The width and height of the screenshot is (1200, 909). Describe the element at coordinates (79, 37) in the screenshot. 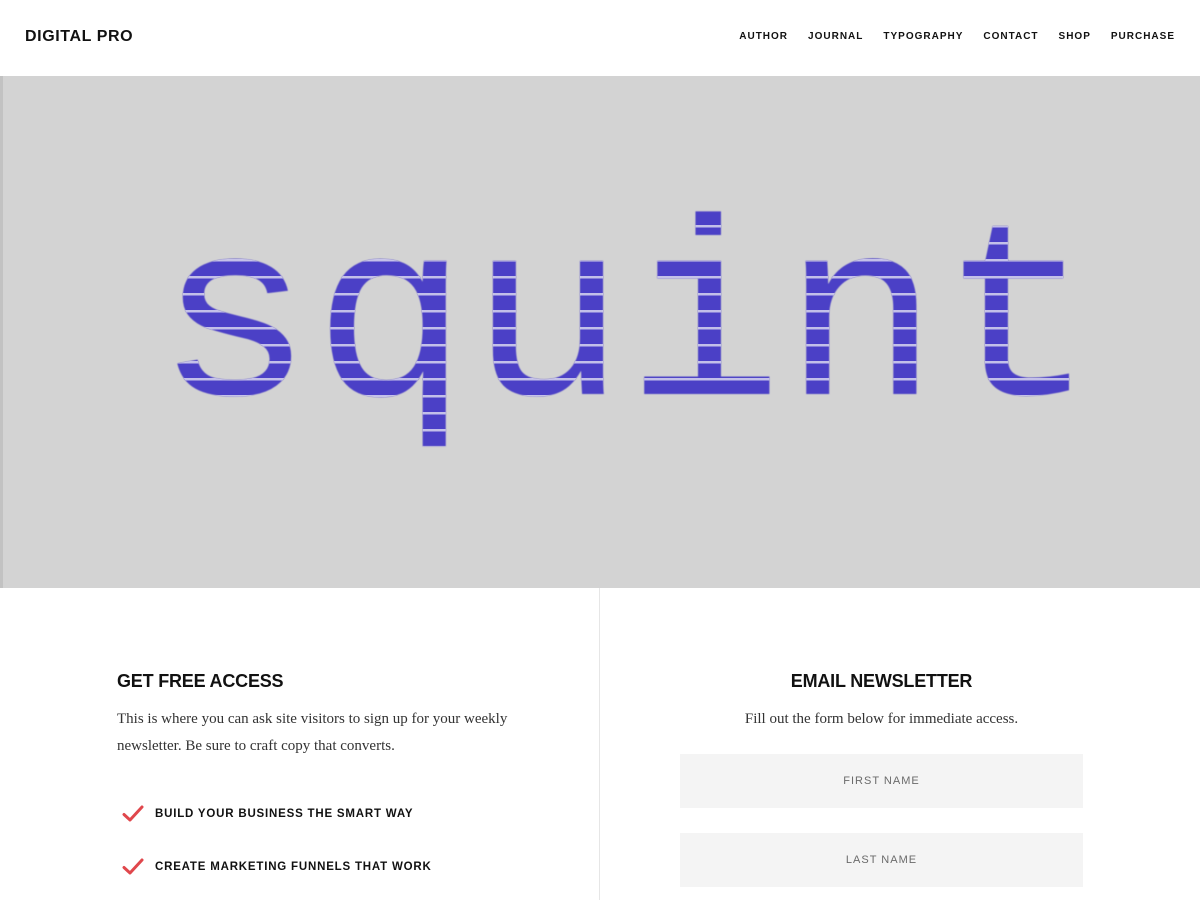

I see `site-title-link: DIGITAL PRO` at that location.